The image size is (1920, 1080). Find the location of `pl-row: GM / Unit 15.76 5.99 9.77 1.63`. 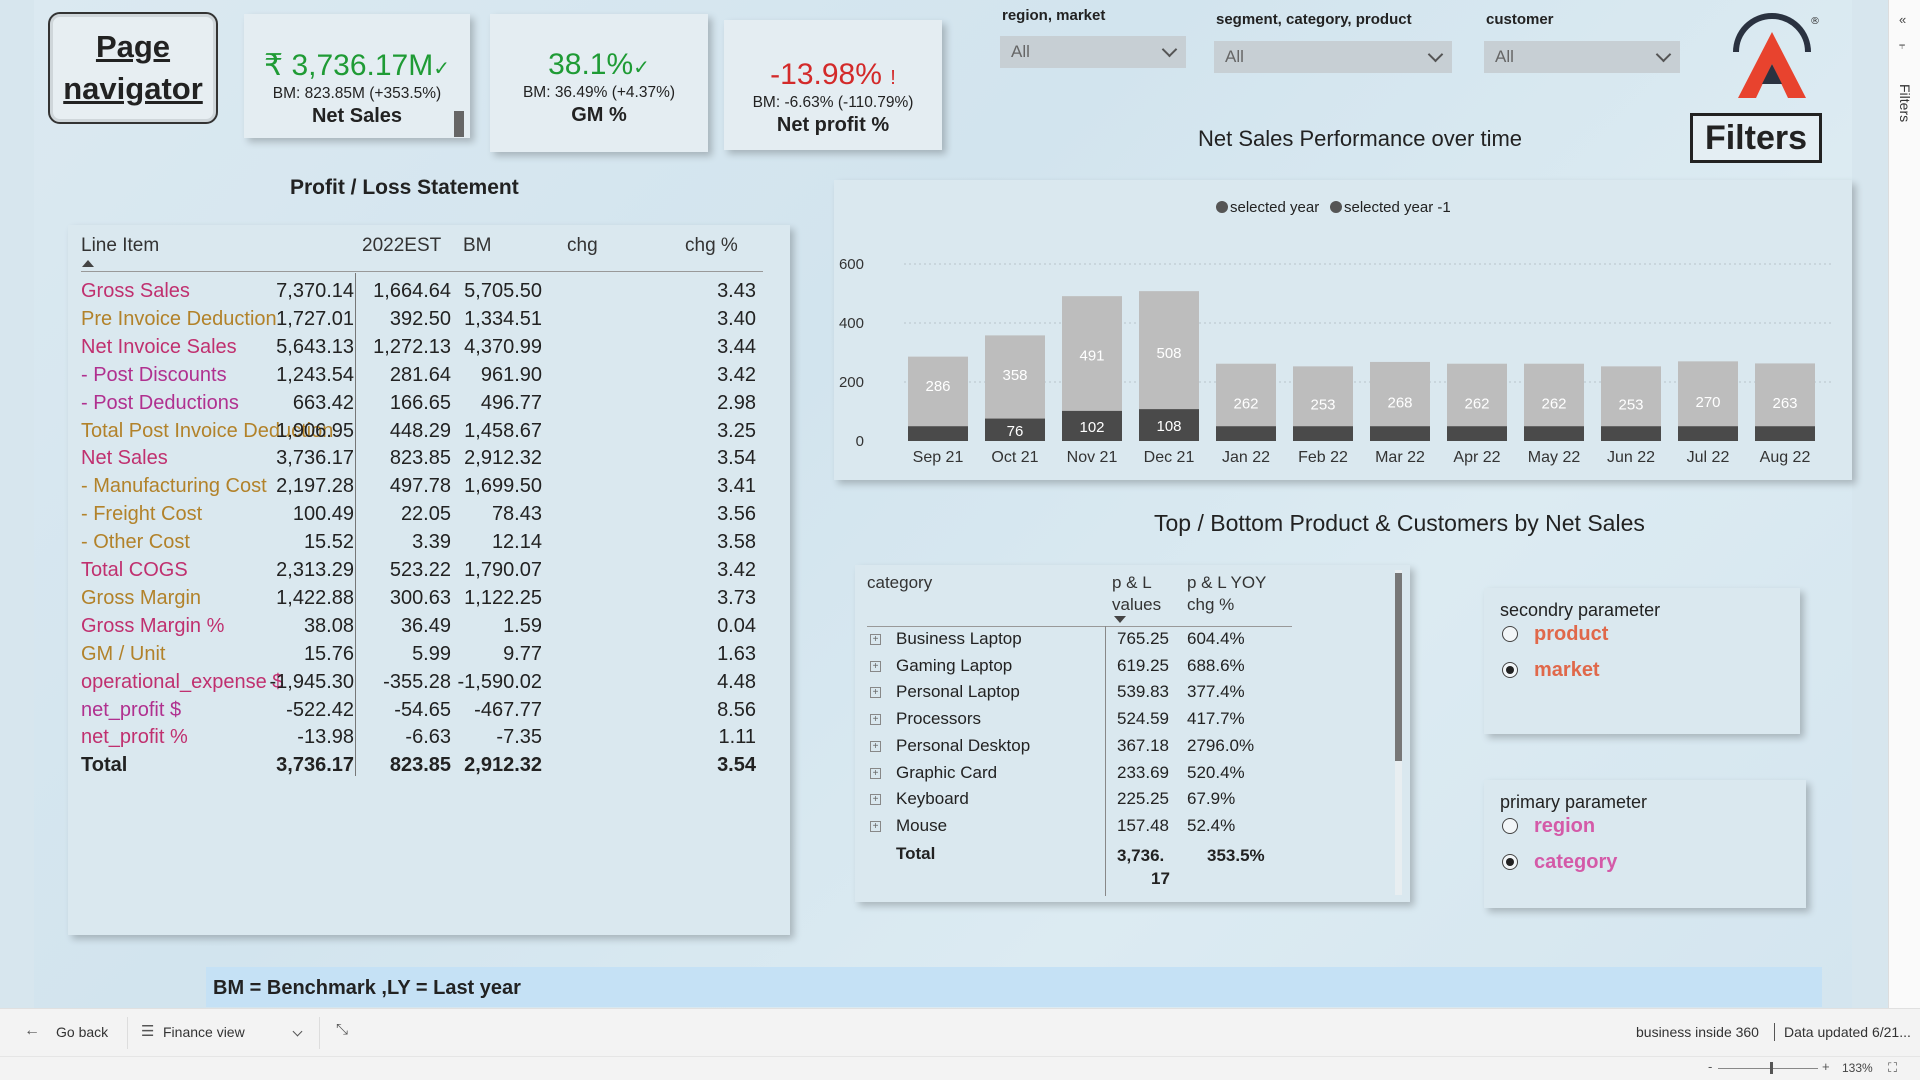

pl-row: GM / Unit 15.76 5.99 9.77 1.63 is located at coordinates (429, 657).